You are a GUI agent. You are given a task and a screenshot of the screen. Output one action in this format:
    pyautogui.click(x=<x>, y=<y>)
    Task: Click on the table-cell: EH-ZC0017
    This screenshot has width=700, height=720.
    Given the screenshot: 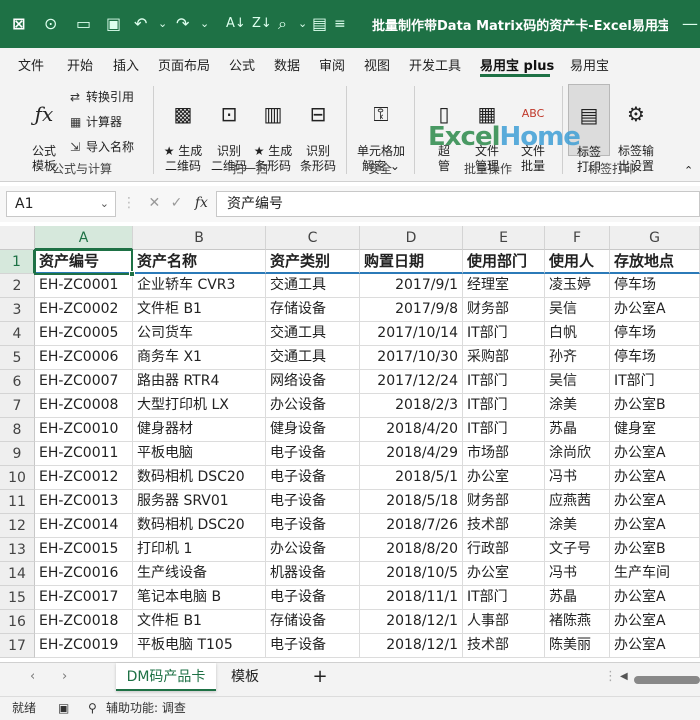 What is the action you would take?
    pyautogui.click(x=84, y=598)
    